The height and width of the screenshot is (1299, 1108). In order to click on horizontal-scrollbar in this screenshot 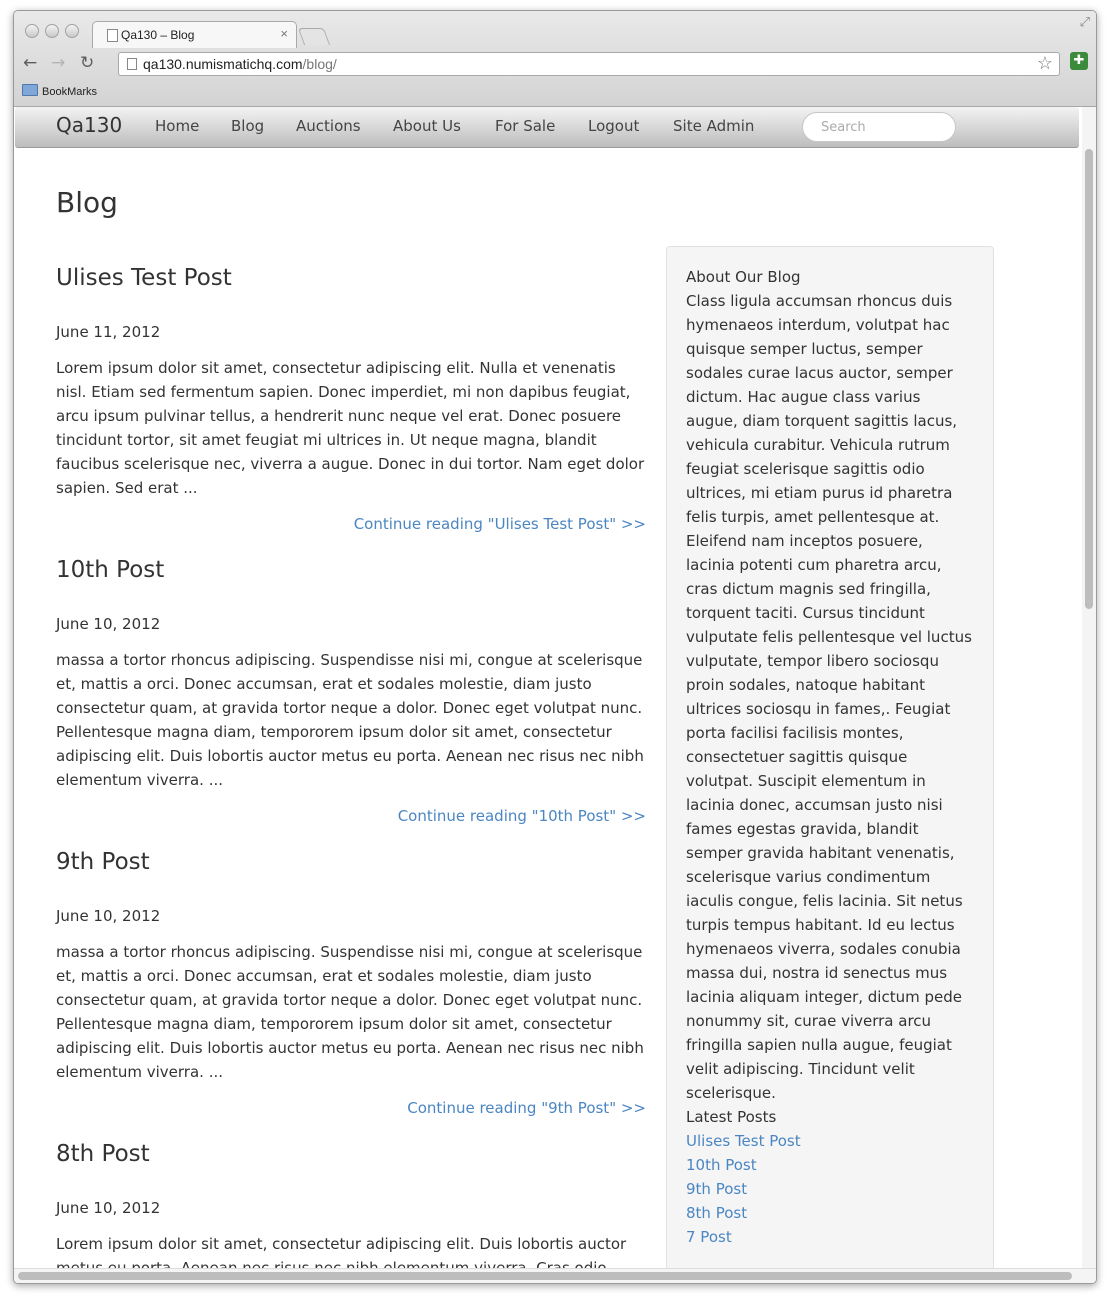, I will do `click(555, 1275)`.